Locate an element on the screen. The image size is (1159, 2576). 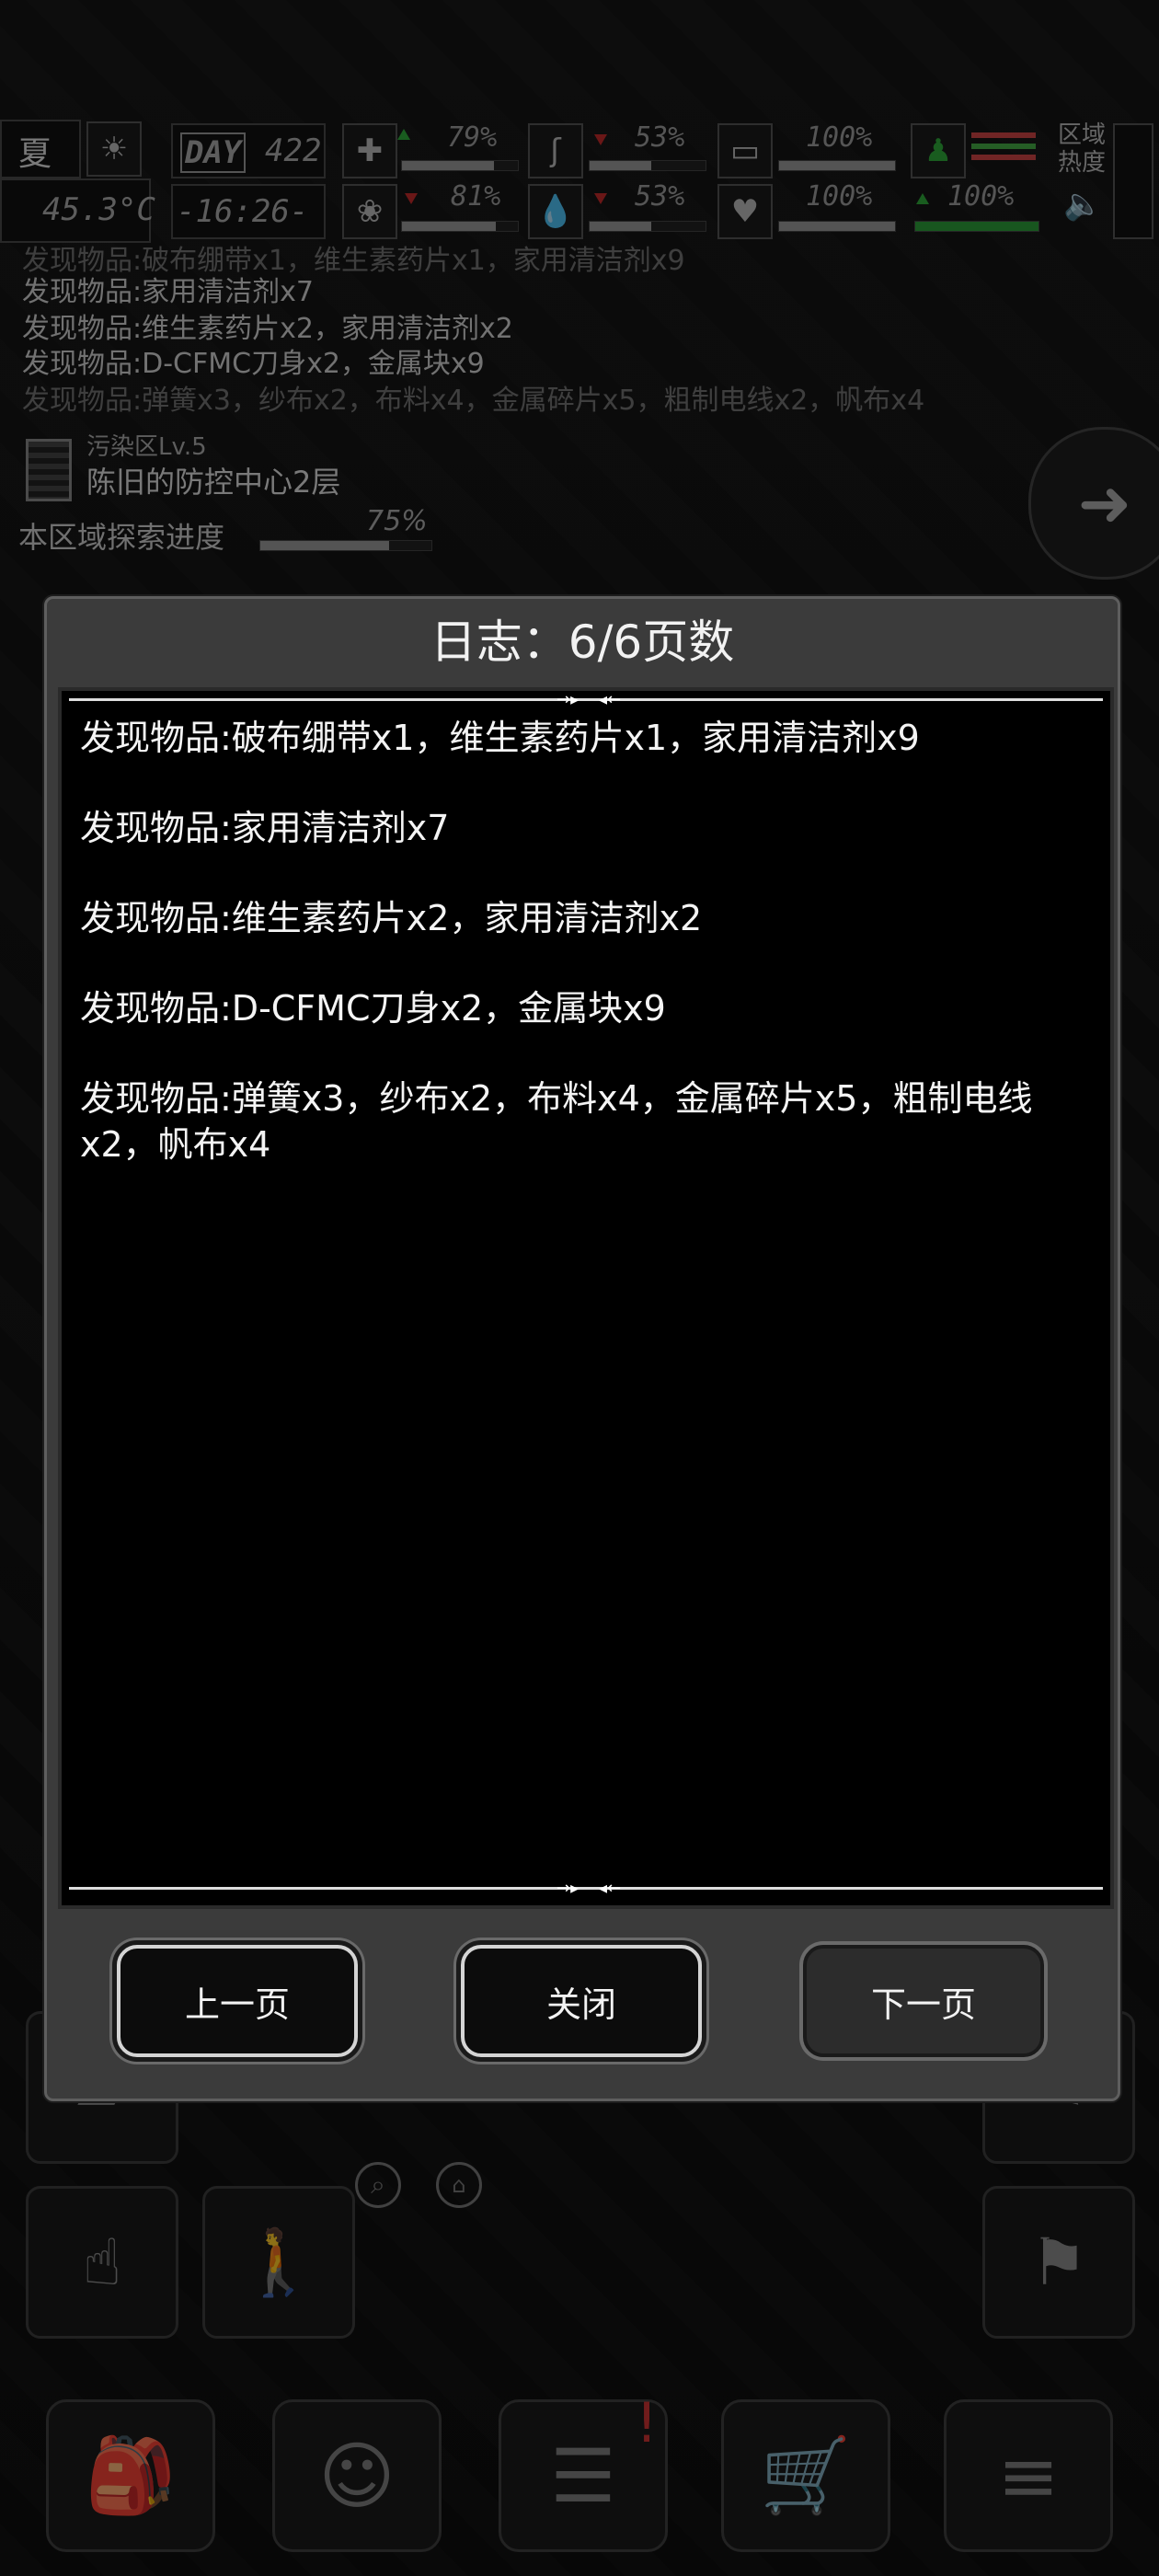
log-dialog-title: 日志：6/6页数 is located at coordinates (582, 642).